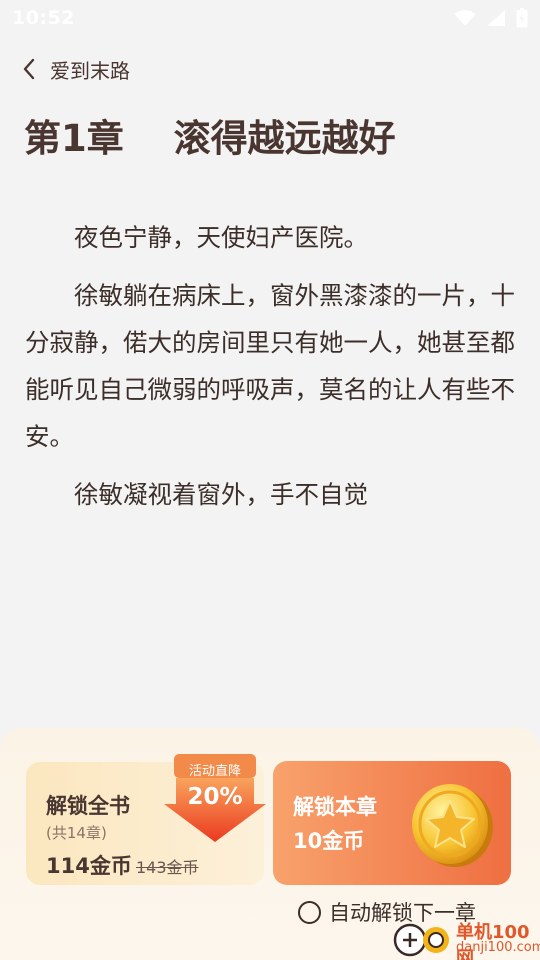  Describe the element at coordinates (167, 867) in the screenshot. I see `full-book-original-price: 143金币` at that location.